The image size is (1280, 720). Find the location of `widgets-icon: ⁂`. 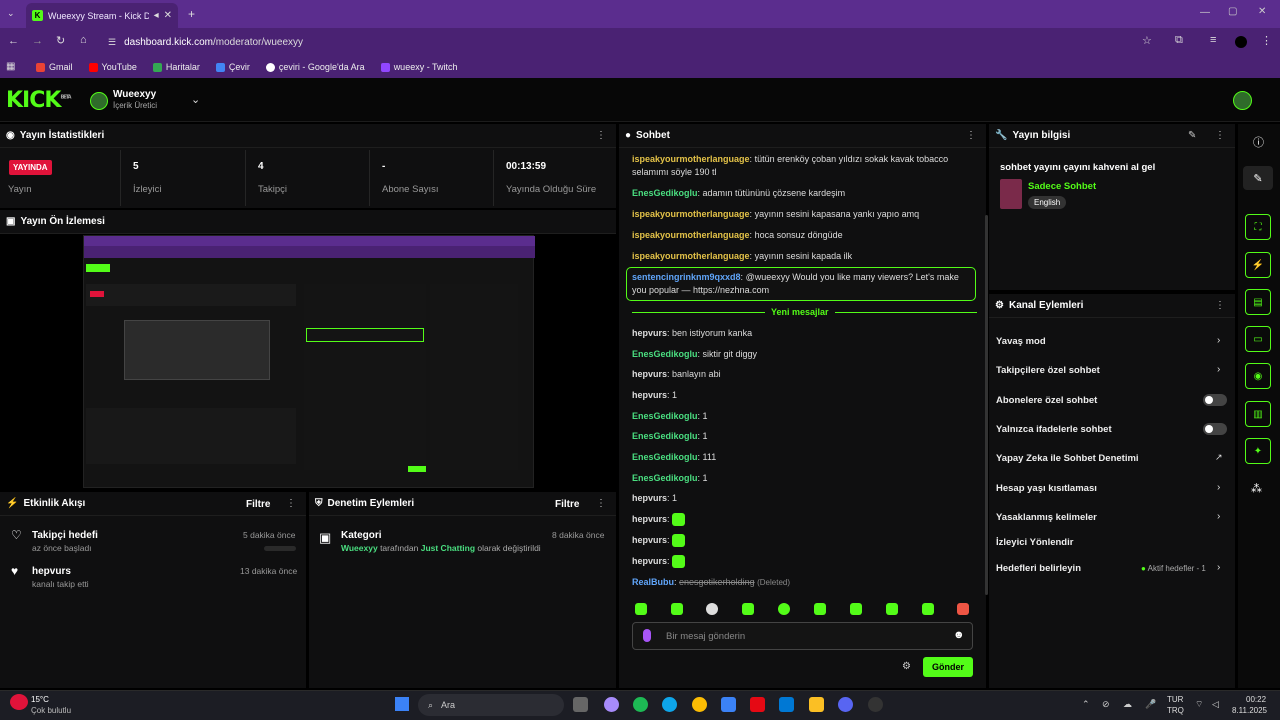

widgets-icon: ⁂ is located at coordinates (1256, 488).